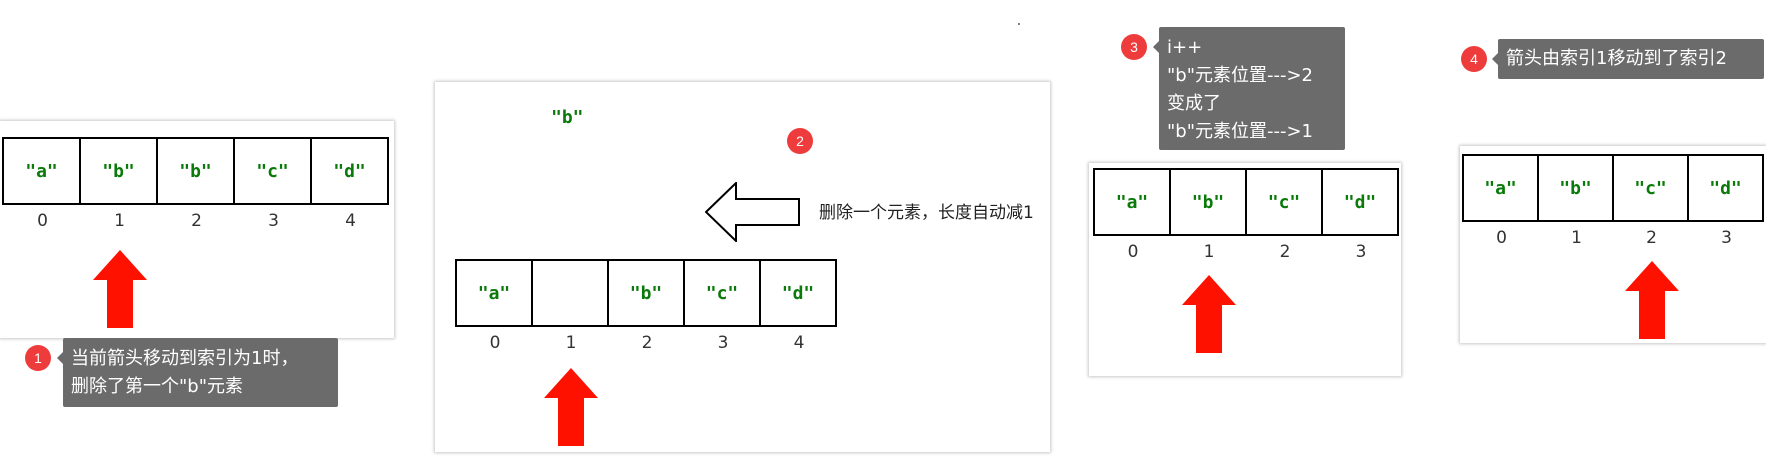 The width and height of the screenshot is (1766, 457). What do you see at coordinates (1194, 103) in the screenshot?
I see `callout-line: 变成了` at bounding box center [1194, 103].